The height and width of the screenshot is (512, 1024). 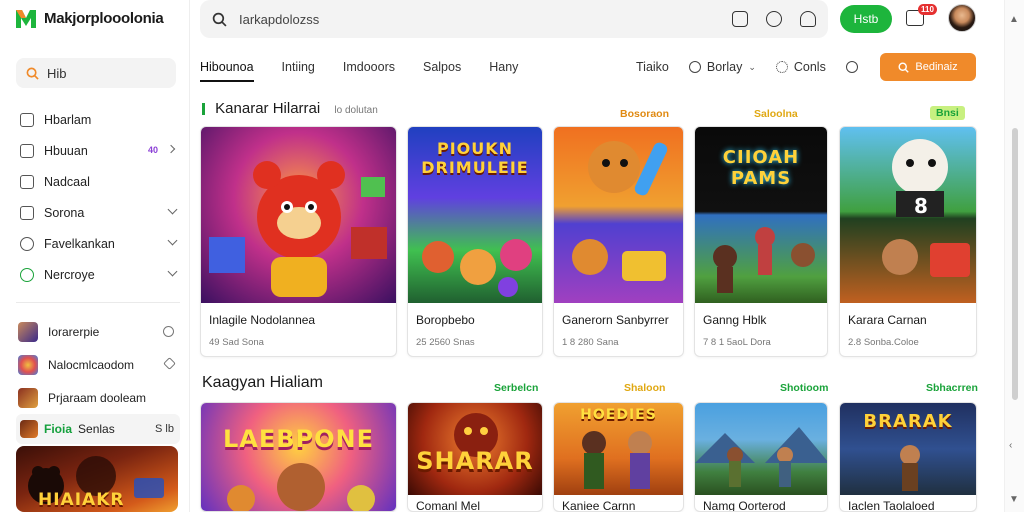 What do you see at coordinates (809, 67) in the screenshot?
I see `filter-label: Conls` at bounding box center [809, 67].